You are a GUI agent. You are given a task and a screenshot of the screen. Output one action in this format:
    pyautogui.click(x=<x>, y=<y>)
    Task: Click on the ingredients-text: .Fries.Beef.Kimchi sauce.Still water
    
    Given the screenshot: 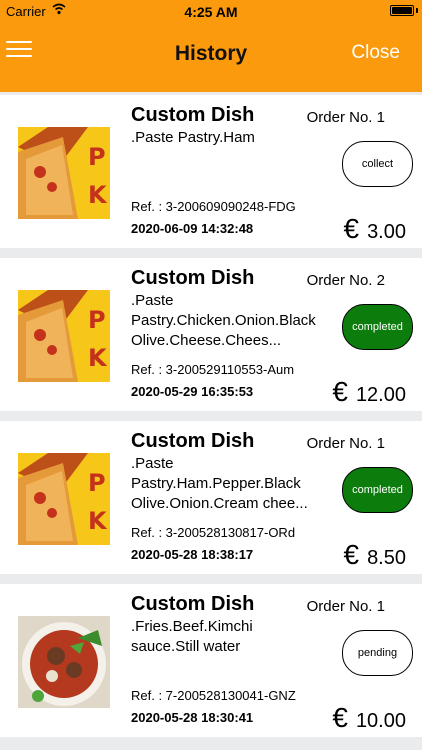 What is the action you would take?
    pyautogui.click(x=192, y=636)
    